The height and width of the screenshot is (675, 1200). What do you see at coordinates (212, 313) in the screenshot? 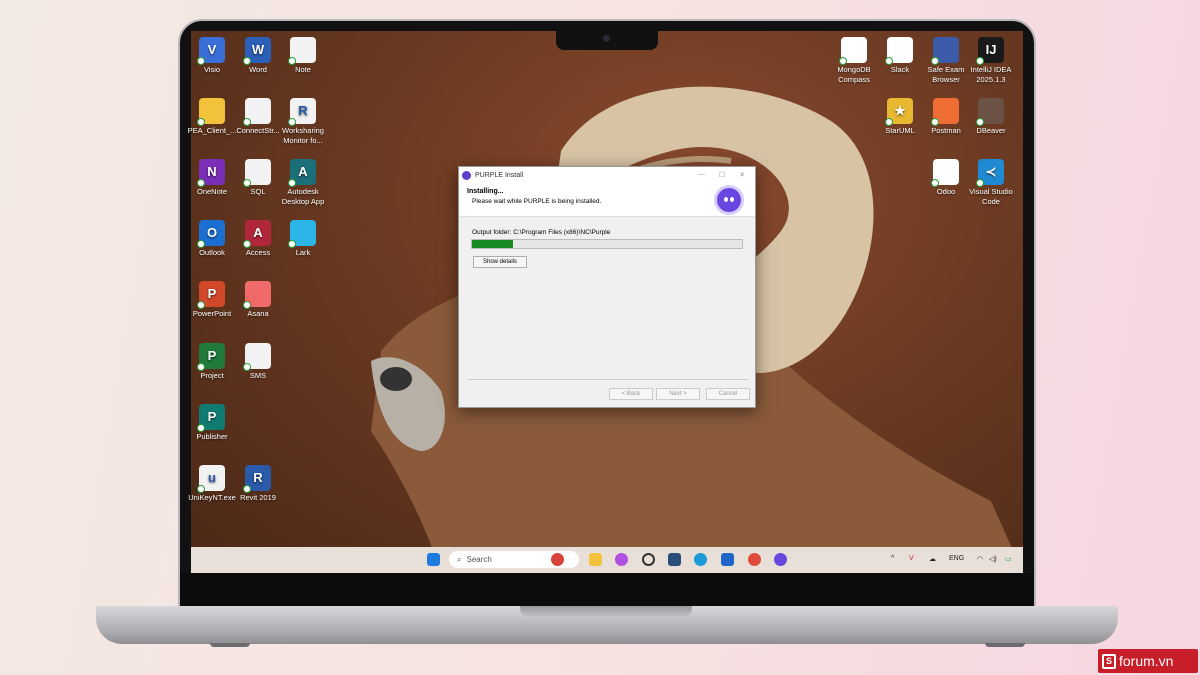
I see `desktop-icon-label: PowerPoint` at bounding box center [212, 313].